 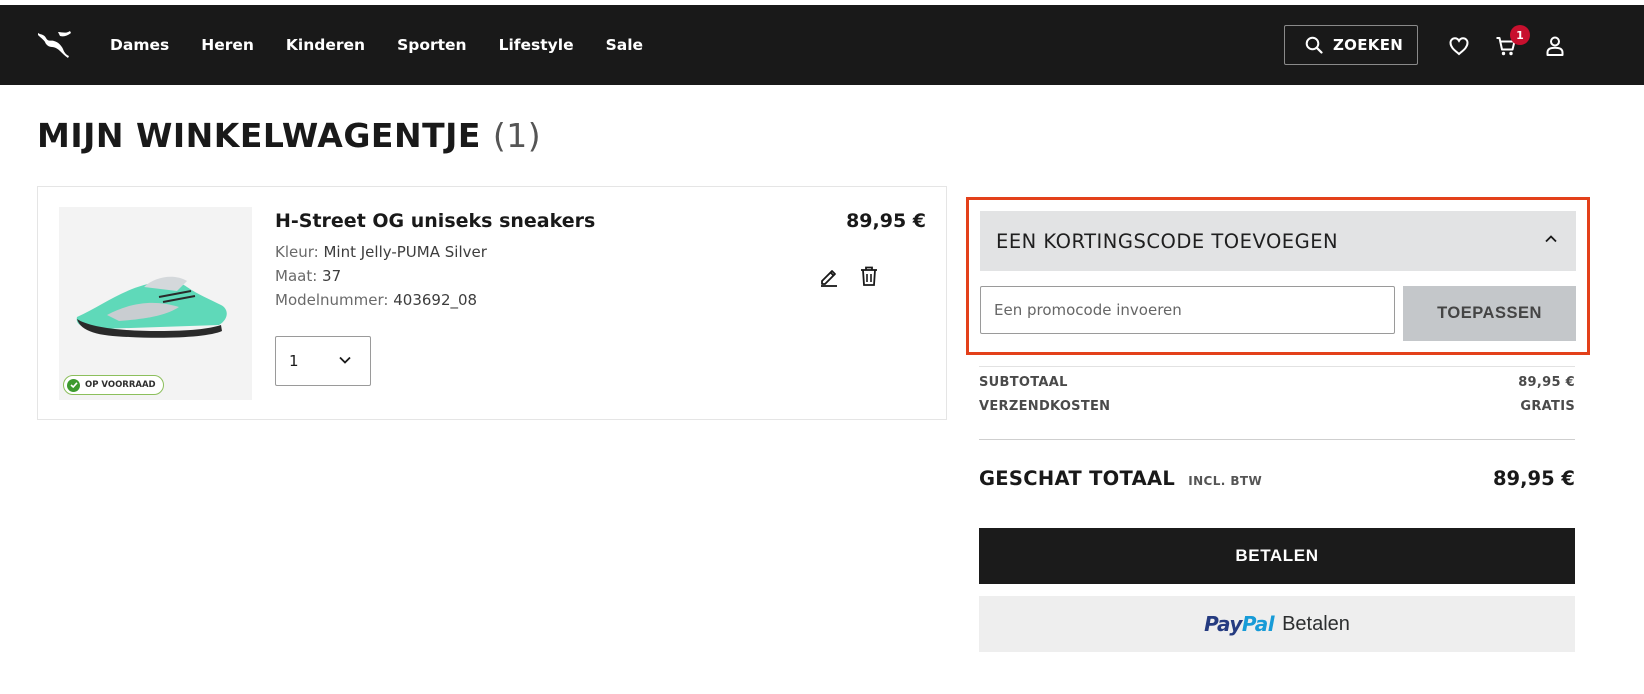 I want to click on paypal-logo-icon: PayPal, so click(x=1239, y=624).